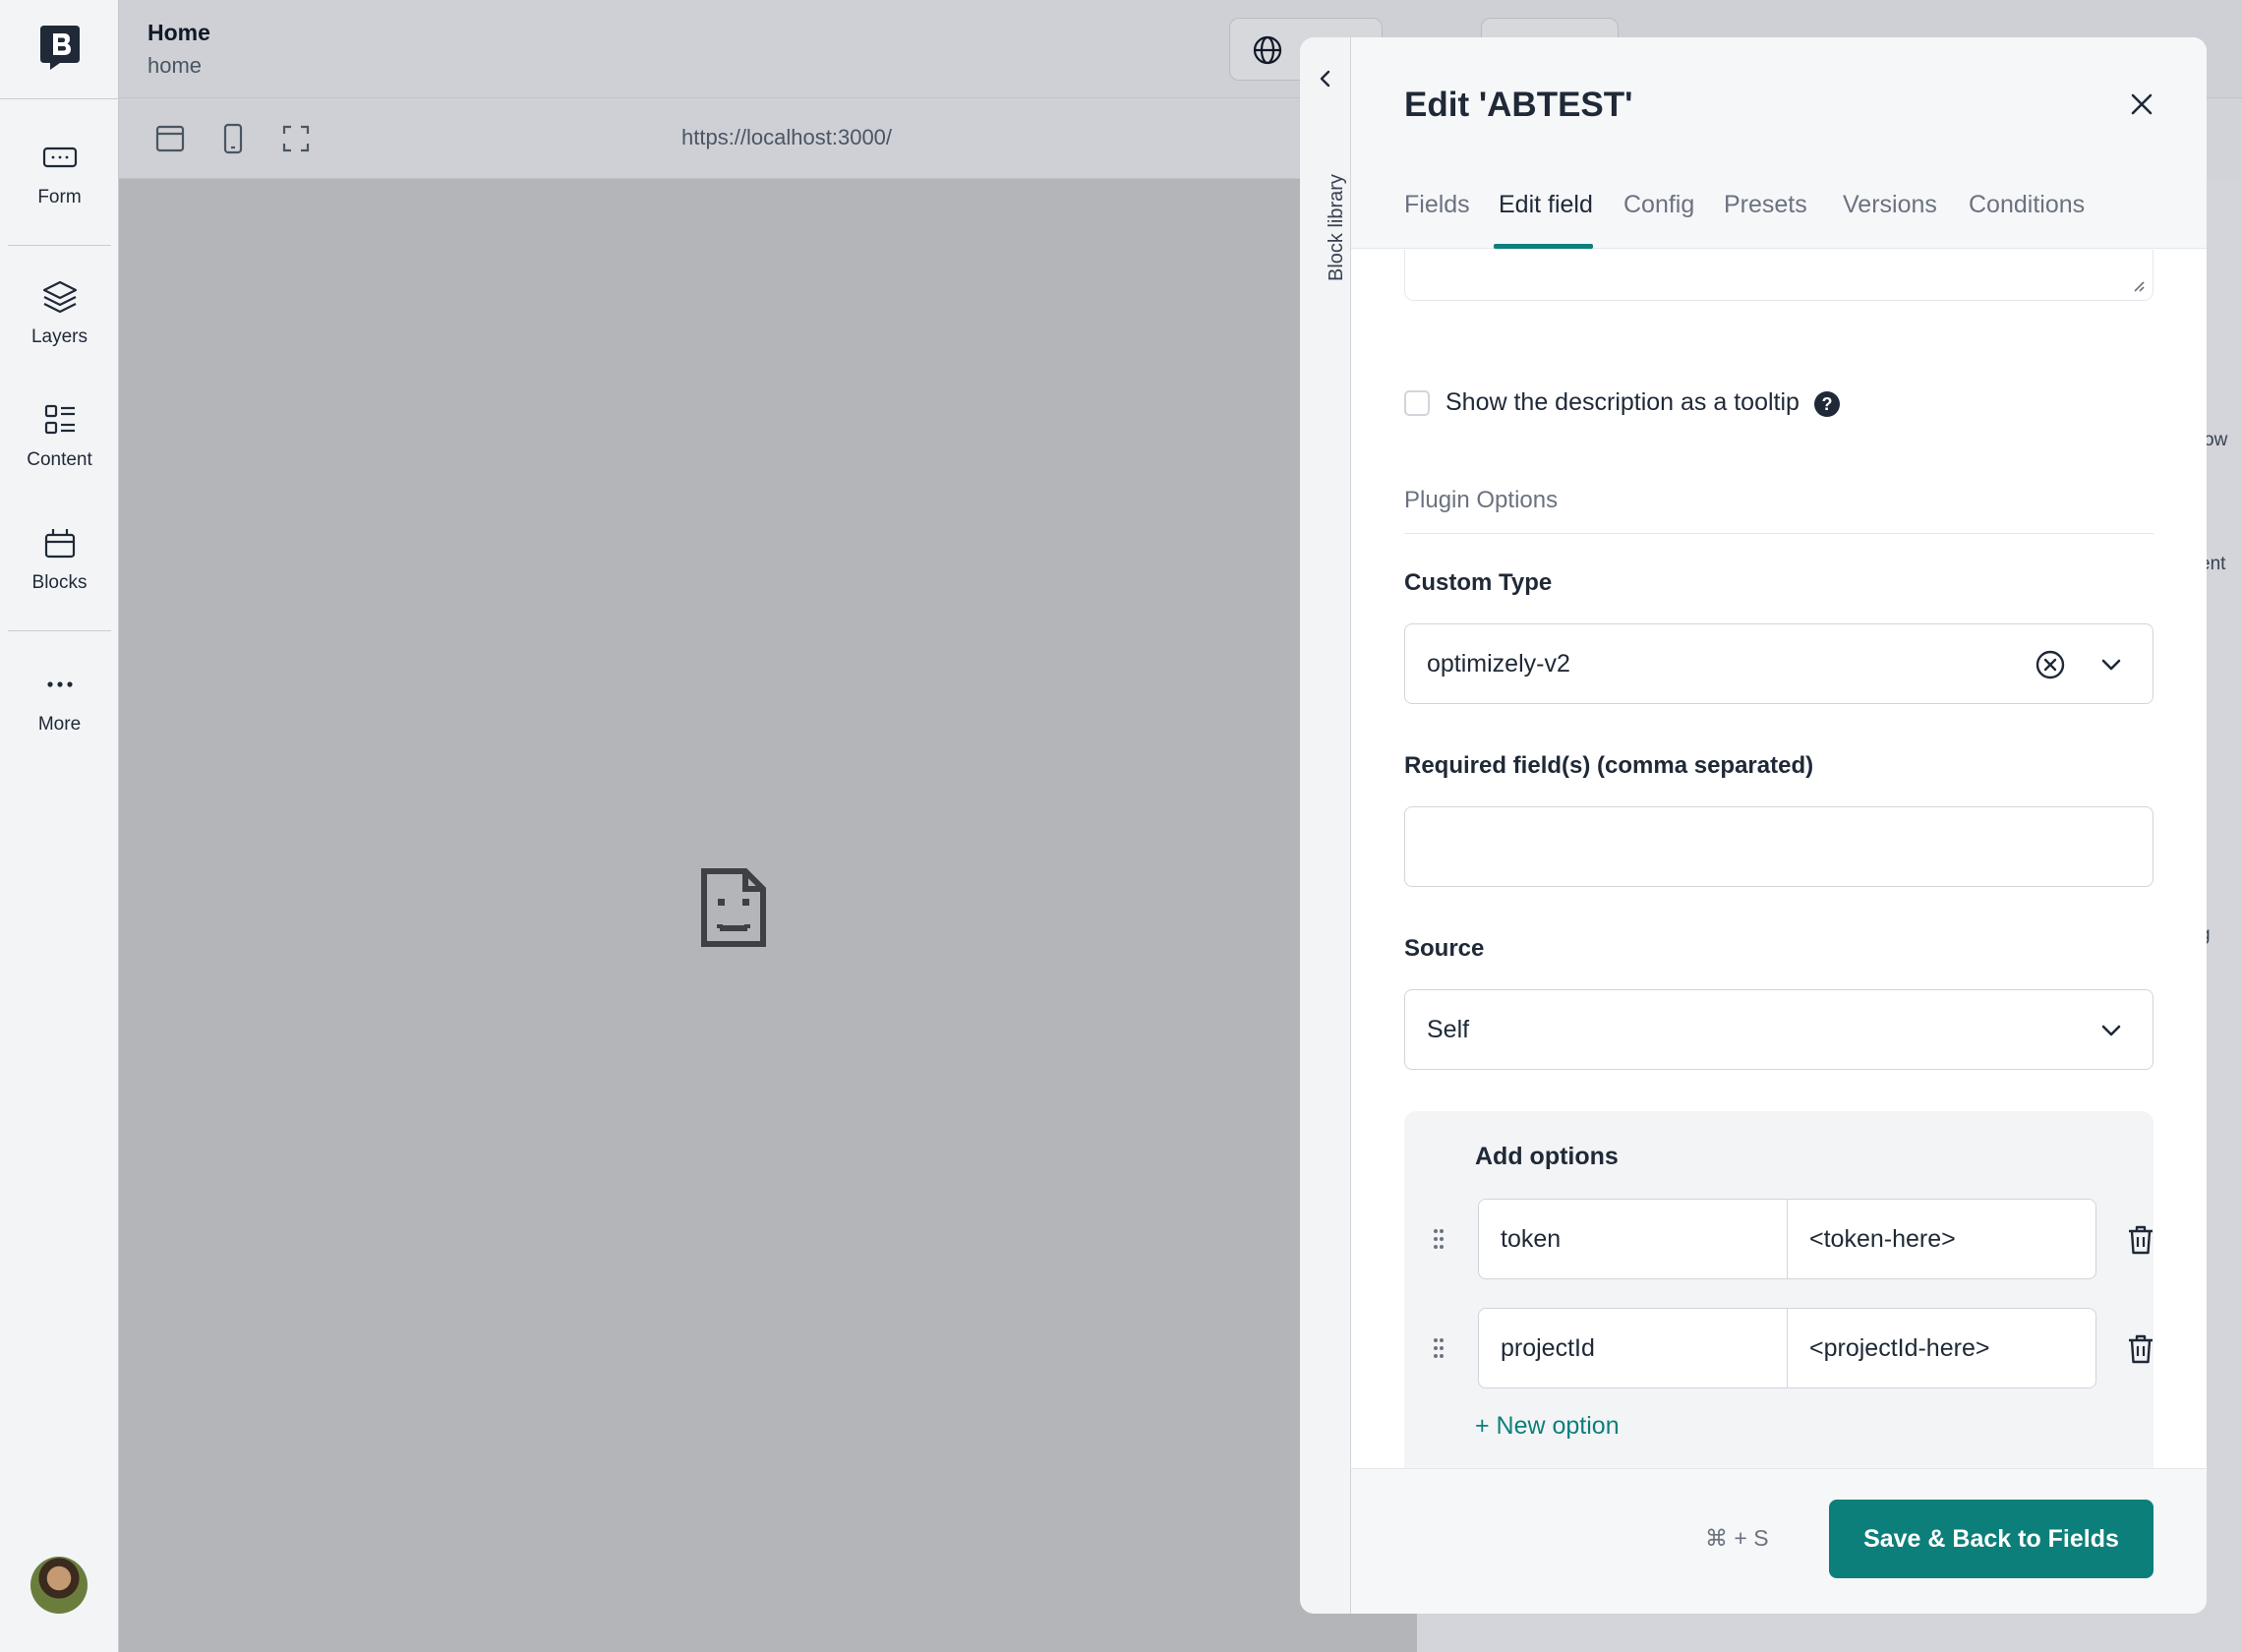 The image size is (2242, 1652). I want to click on save-back-button: Save & Back to Fields, so click(1991, 1539).